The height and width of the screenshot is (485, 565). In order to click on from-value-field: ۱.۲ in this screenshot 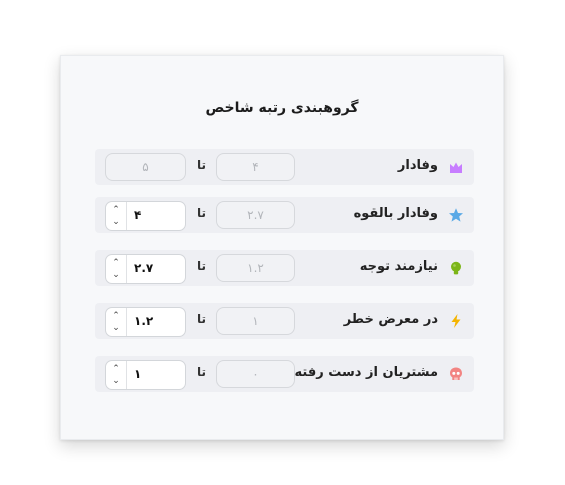, I will do `click(255, 268)`.